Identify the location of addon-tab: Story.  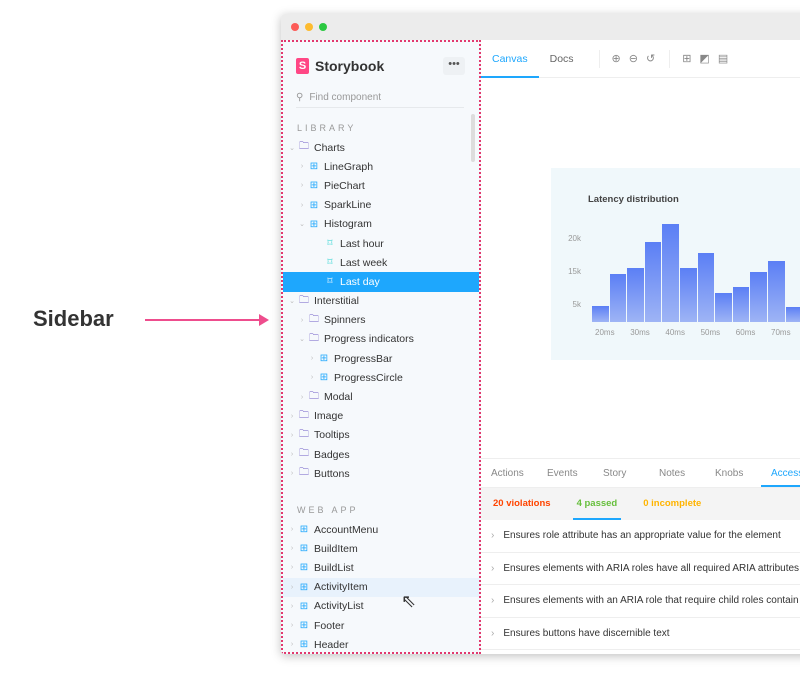
(621, 473).